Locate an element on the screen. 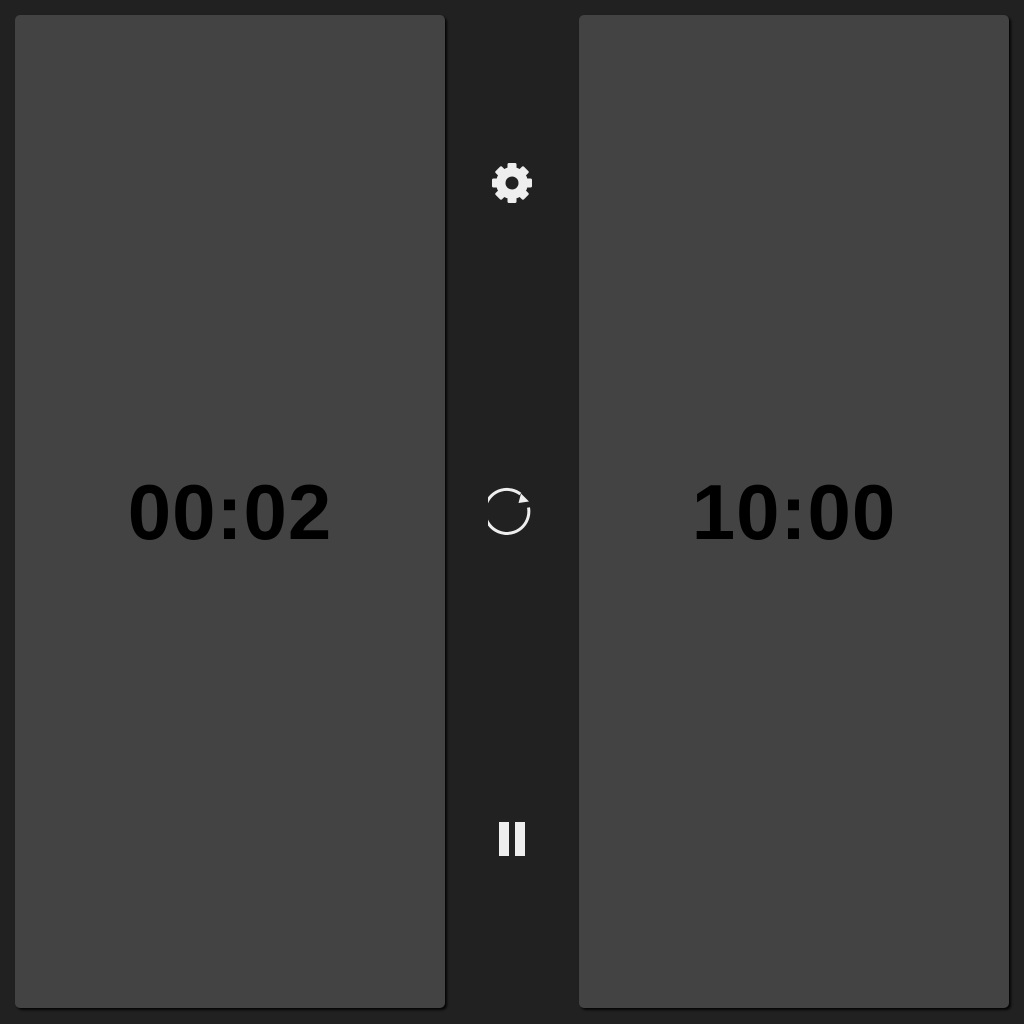 This screenshot has height=1024, width=1024. reset-button is located at coordinates (512, 511).